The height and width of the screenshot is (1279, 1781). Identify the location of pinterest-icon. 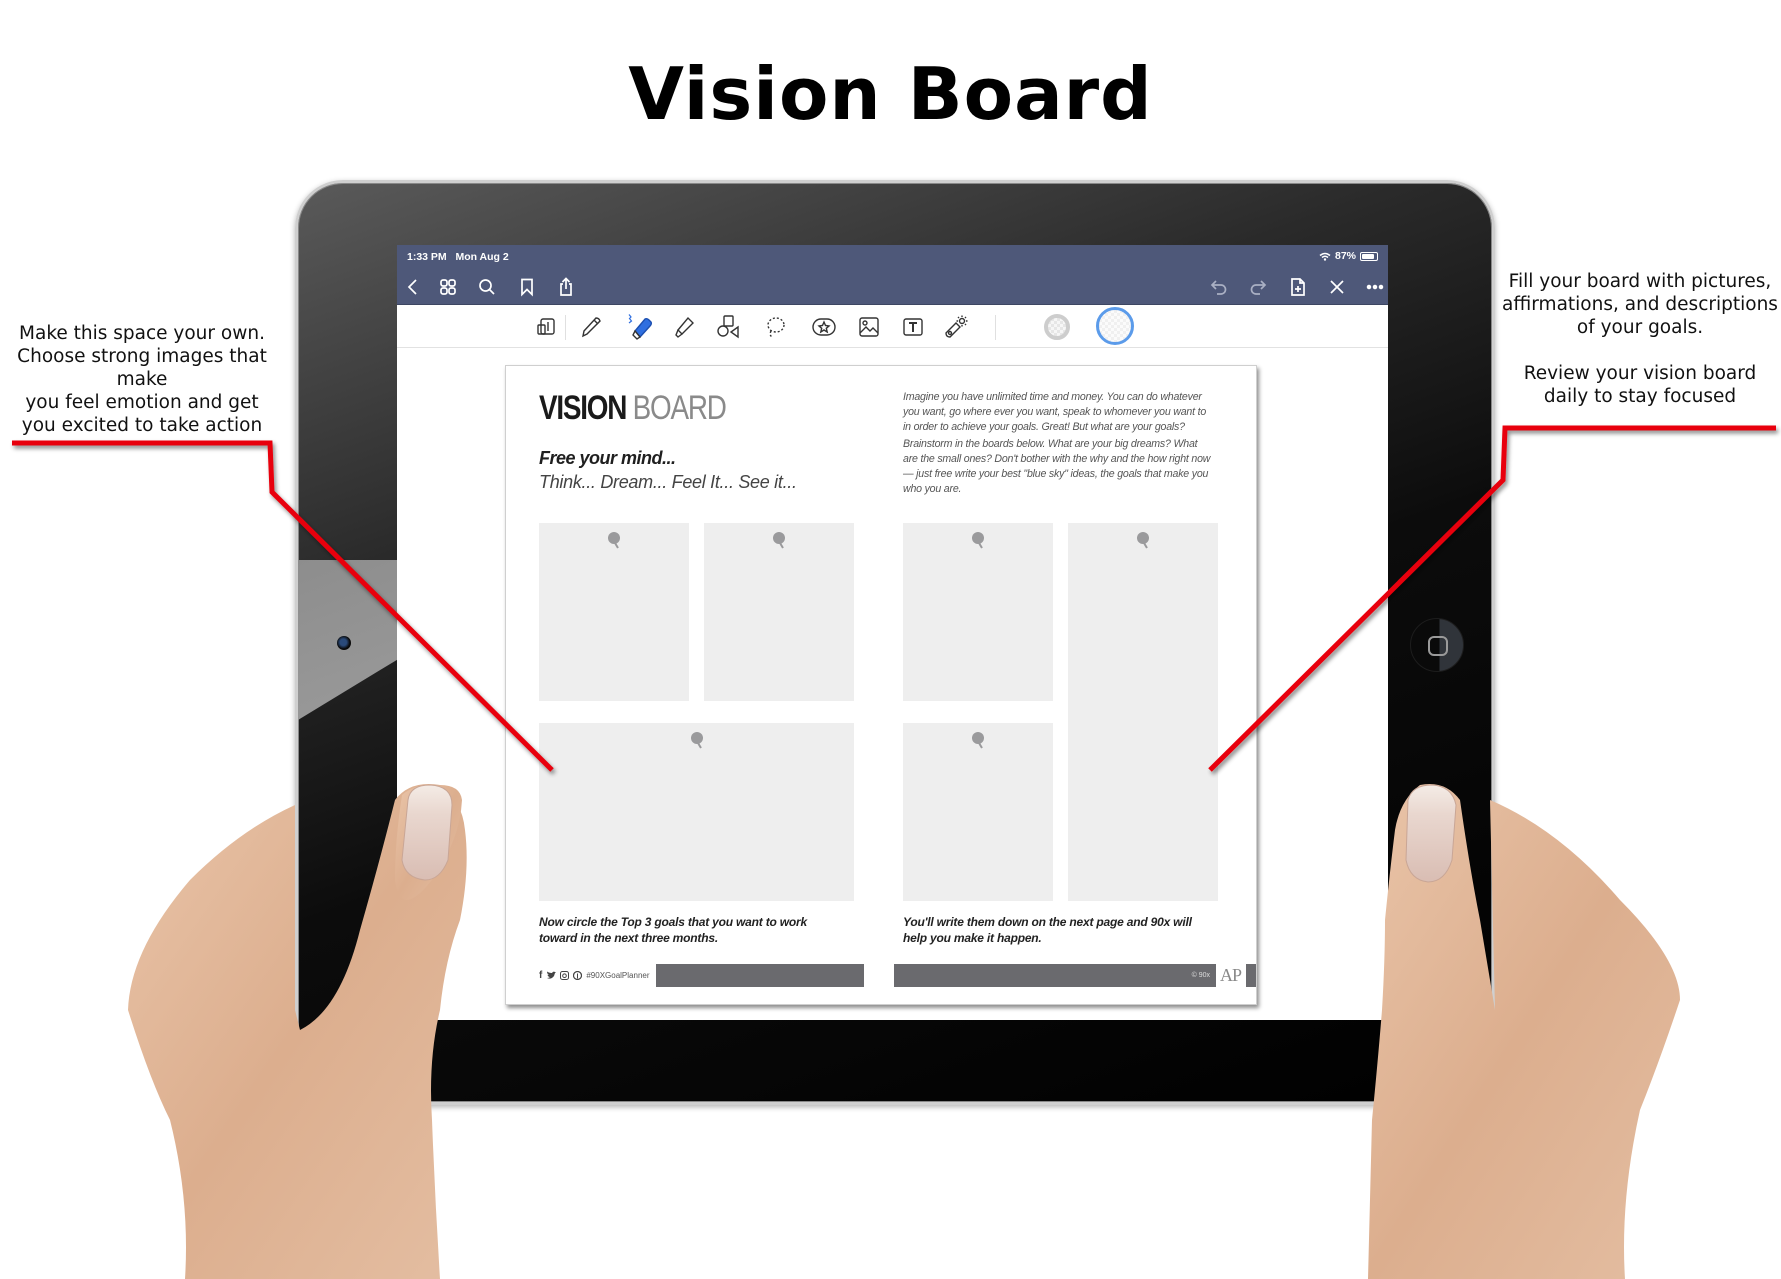
(578, 975).